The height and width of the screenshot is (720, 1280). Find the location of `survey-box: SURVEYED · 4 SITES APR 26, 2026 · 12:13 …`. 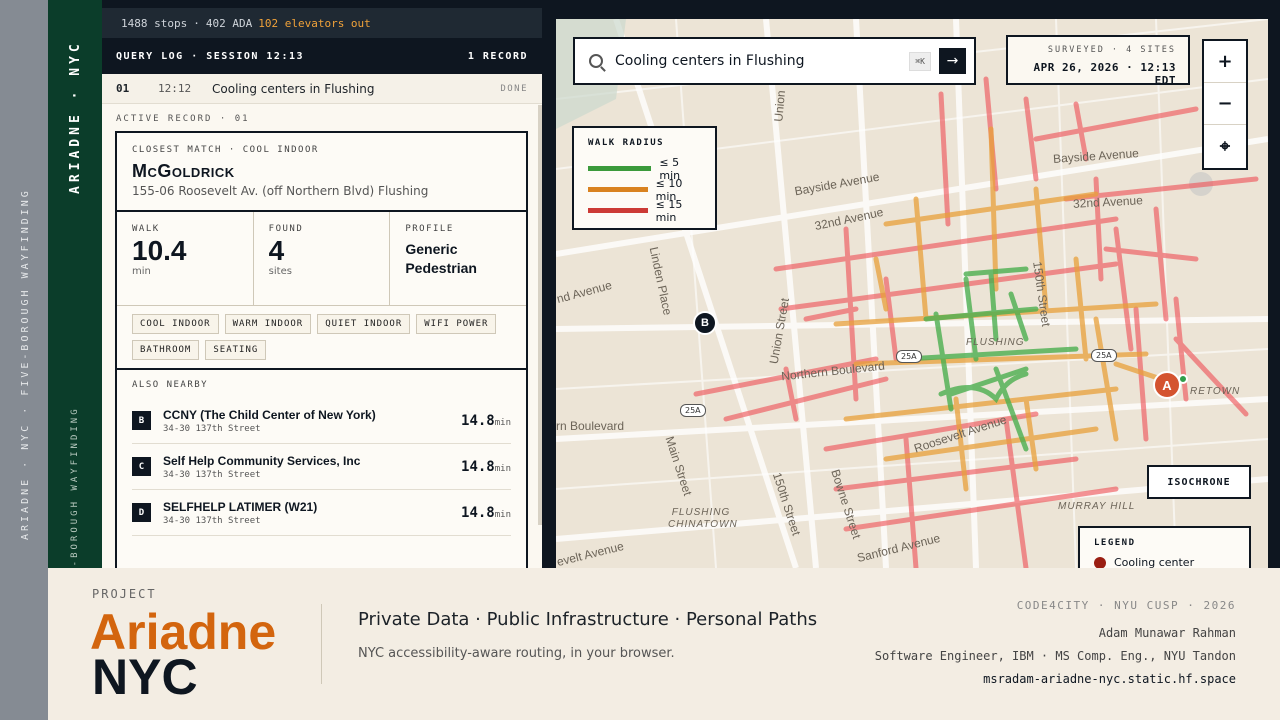

survey-box: SURVEYED · 4 SITES APR 26, 2026 · 12:13 … is located at coordinates (1098, 61).